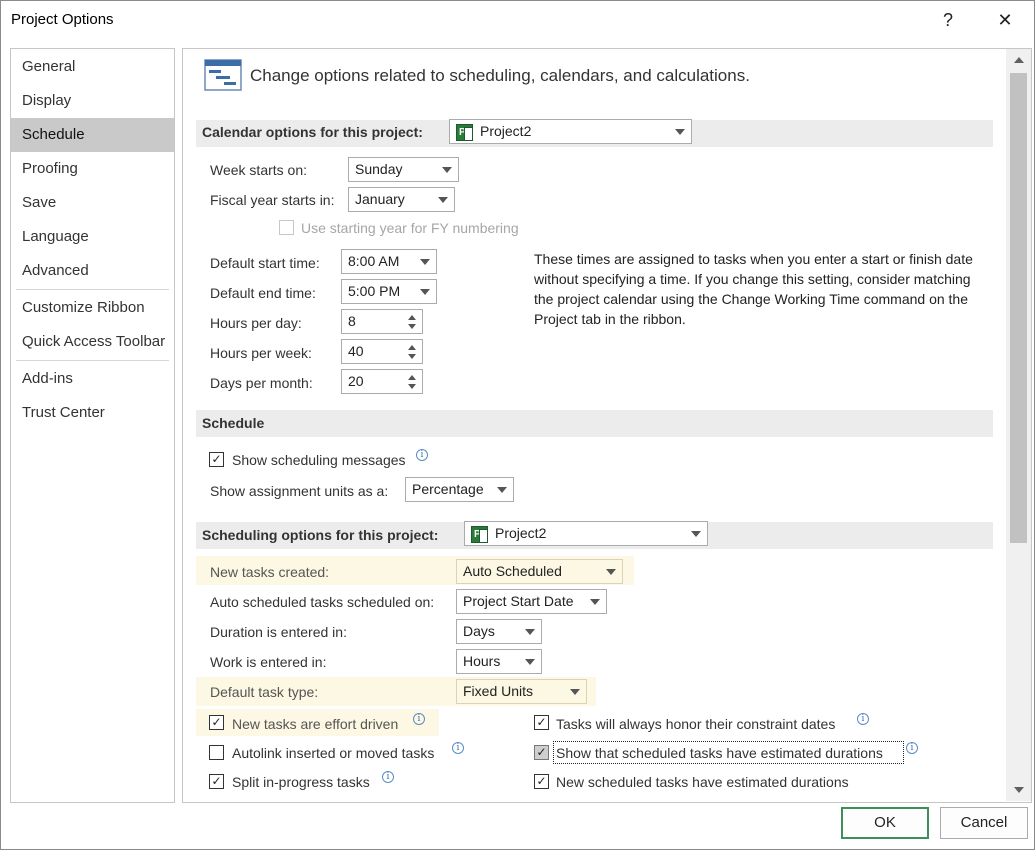 Image resolution: width=1035 pixels, height=850 pixels. Describe the element at coordinates (499, 661) in the screenshot. I see `work-entered-dropdown: Hours` at that location.